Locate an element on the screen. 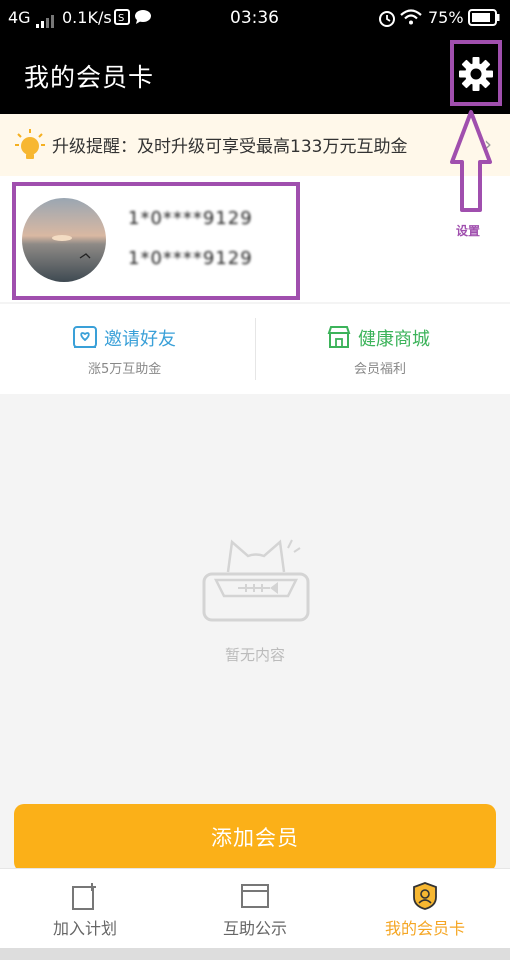 The image size is (510, 960). invite-friends-subtitle: 涨5万互助金 is located at coordinates (125, 369).